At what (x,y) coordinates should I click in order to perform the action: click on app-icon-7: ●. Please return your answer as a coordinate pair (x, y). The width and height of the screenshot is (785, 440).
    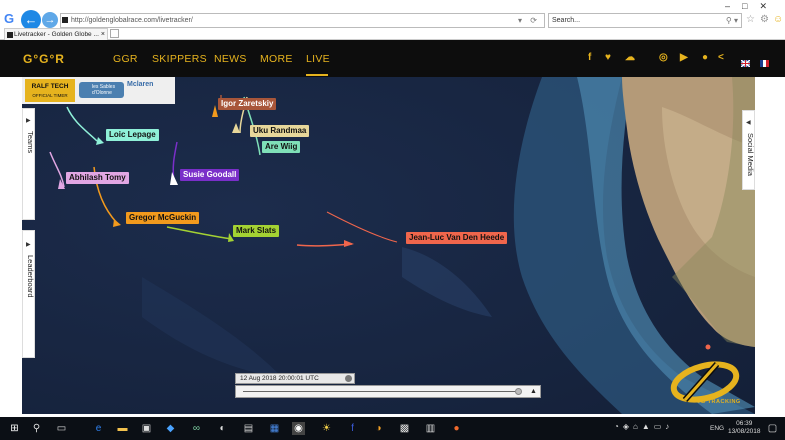
    Looking at the image, I should click on (456, 428).